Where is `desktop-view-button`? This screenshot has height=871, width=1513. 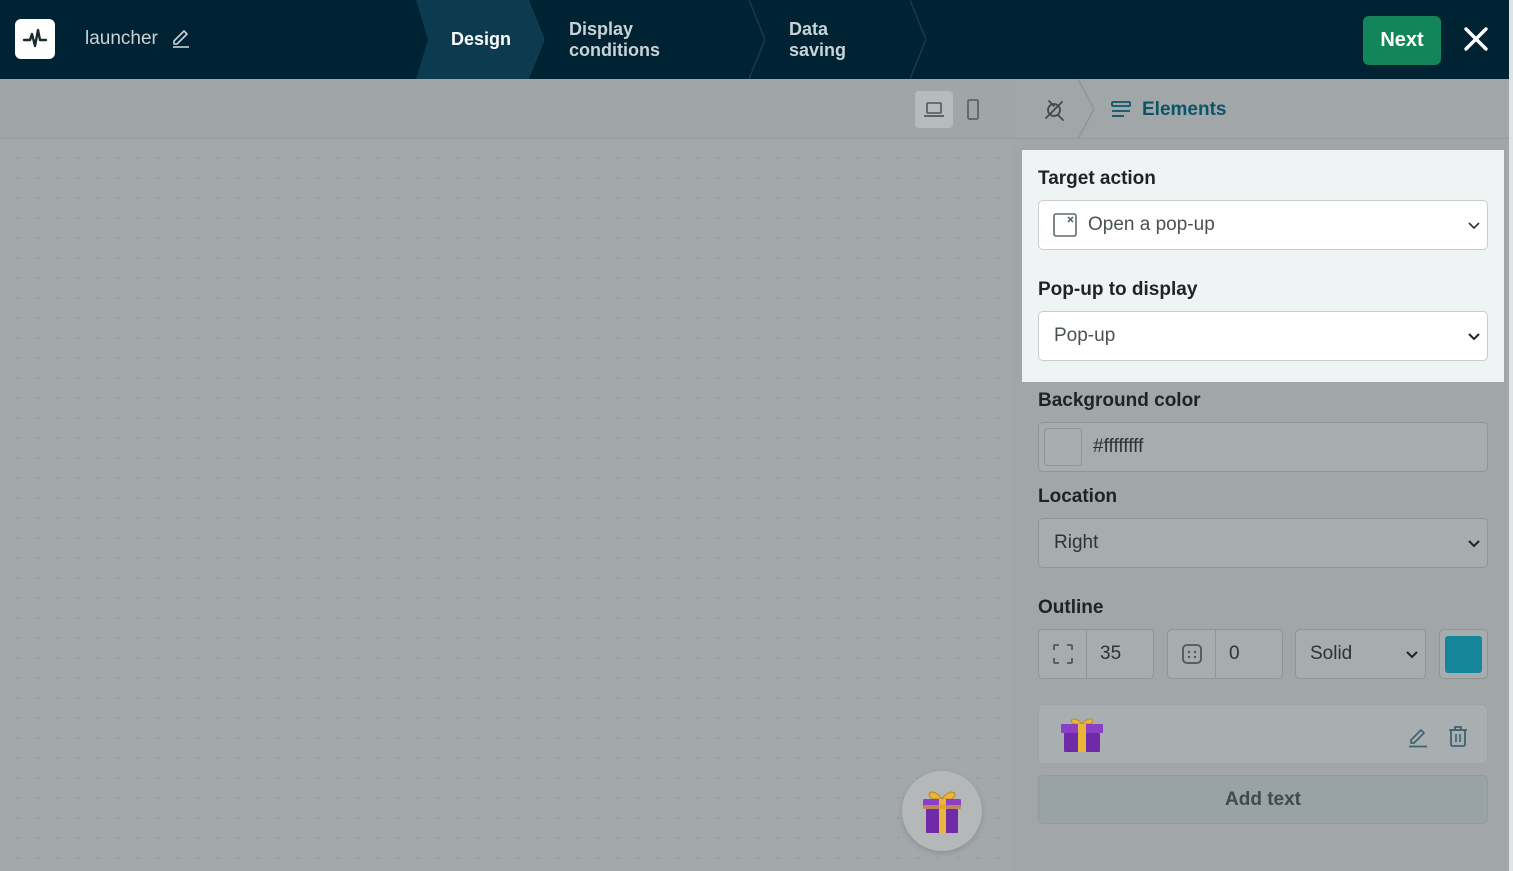 desktop-view-button is located at coordinates (934, 109).